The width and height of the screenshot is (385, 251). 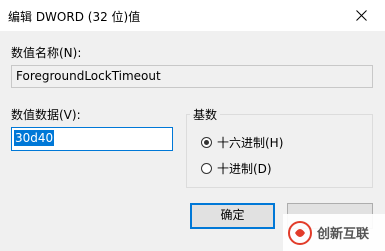 I want to click on watermark: 创新互联, so click(x=334, y=232).